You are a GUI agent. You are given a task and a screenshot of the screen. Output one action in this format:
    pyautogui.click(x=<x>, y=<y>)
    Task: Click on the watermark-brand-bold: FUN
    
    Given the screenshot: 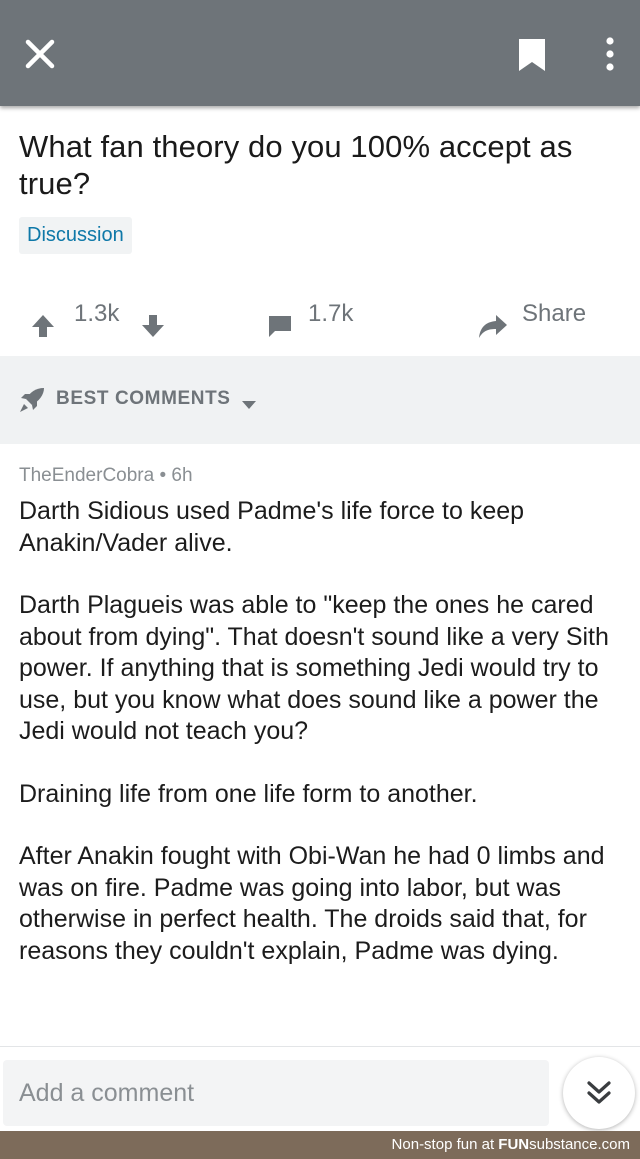 What is the action you would take?
    pyautogui.click(x=514, y=1144)
    